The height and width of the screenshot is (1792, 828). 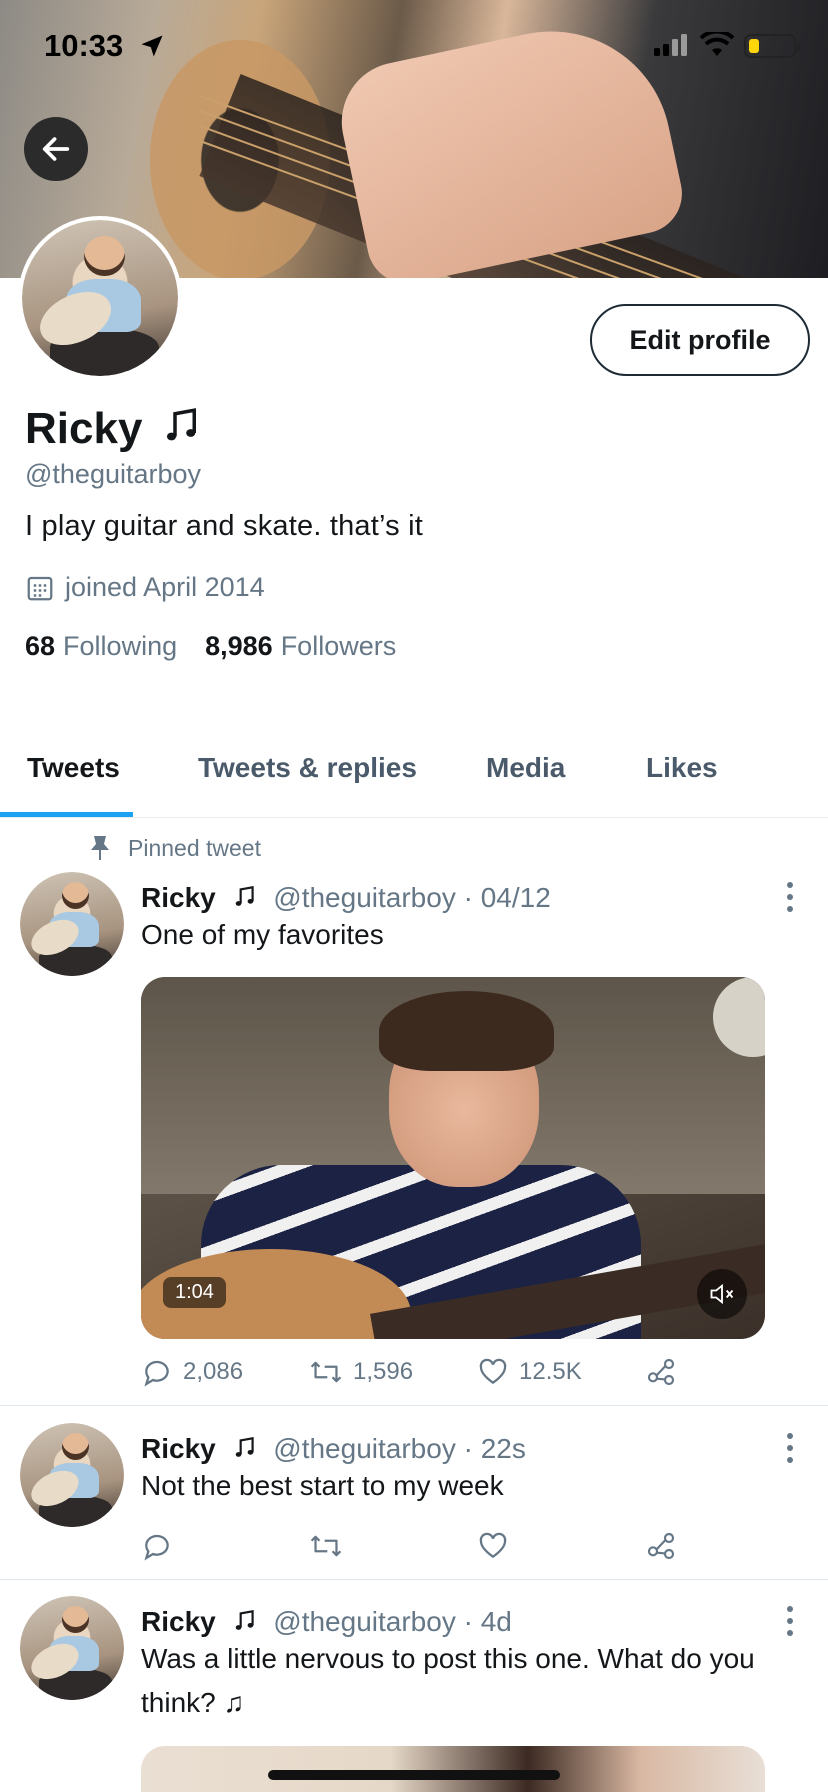 I want to click on tweet-header: Ricky @theguitarboy · 04/12, so click(x=346, y=898).